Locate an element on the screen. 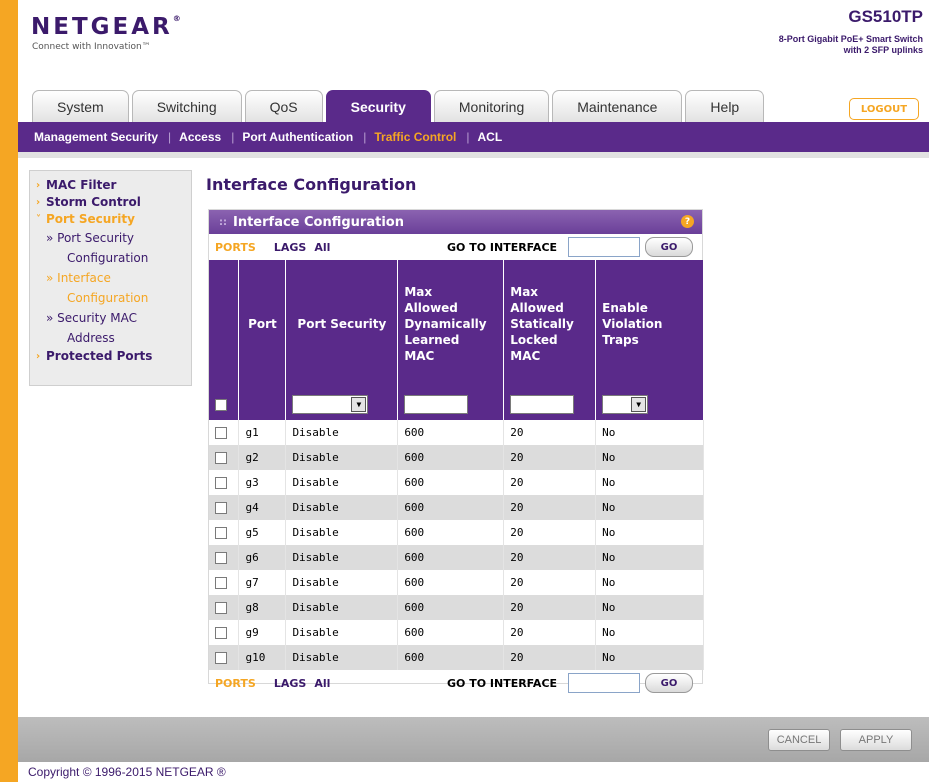 This screenshot has height=782, width=929. col-select is located at coordinates (224, 324).